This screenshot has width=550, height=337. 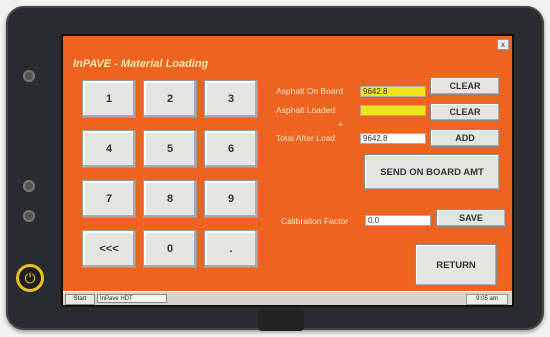 What do you see at coordinates (287, 298) in the screenshot?
I see `taskbar: Start InPave HDT 9:05 am` at bounding box center [287, 298].